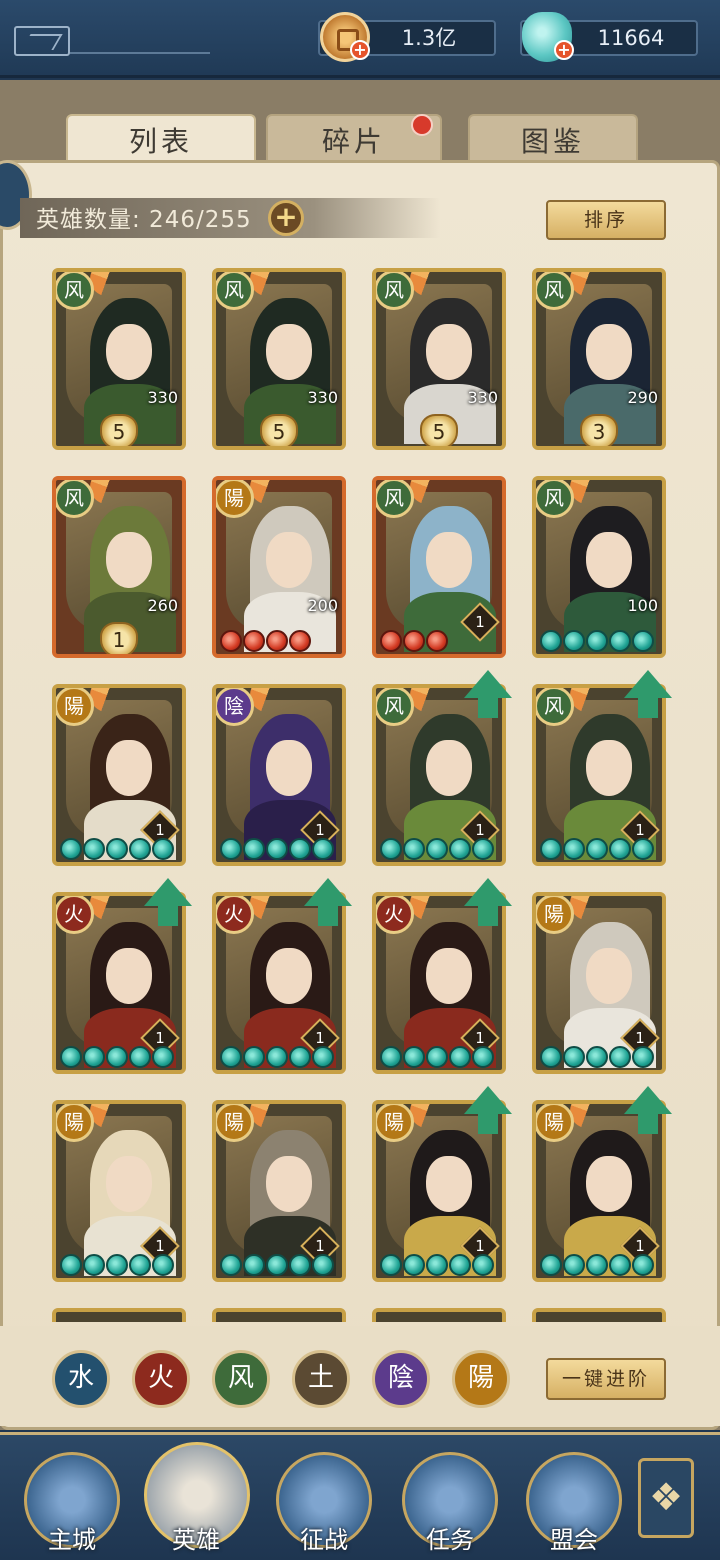 The width and height of the screenshot is (720, 1560). What do you see at coordinates (144, 220) in the screenshot?
I see `hero-count: 英雄数量: 246/255` at bounding box center [144, 220].